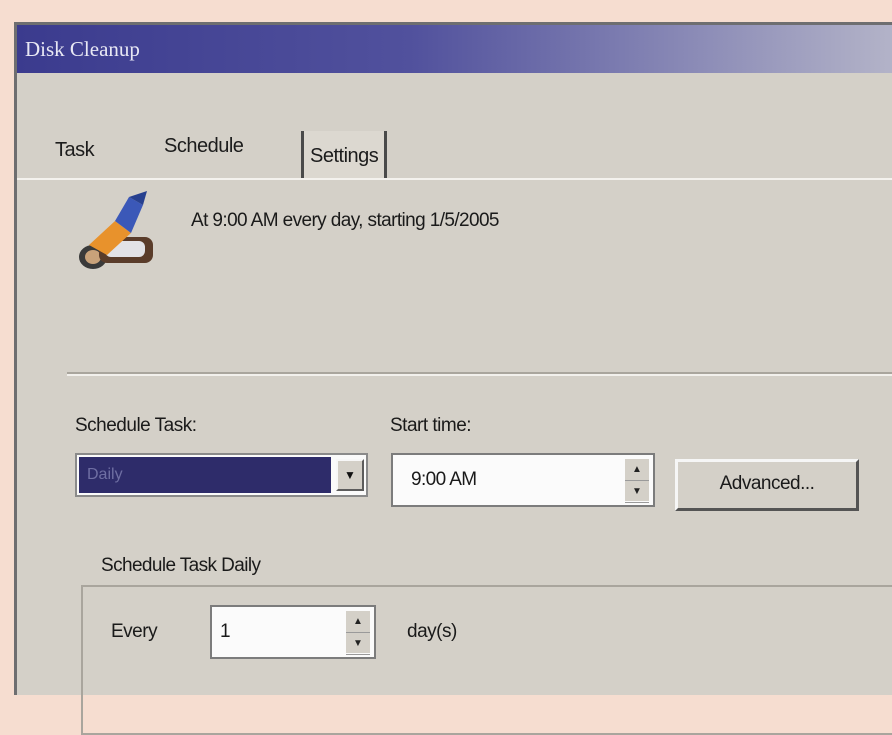 The image size is (892, 735). Describe the element at coordinates (204, 146) in the screenshot. I see `tab-schedule: Schedule` at that location.